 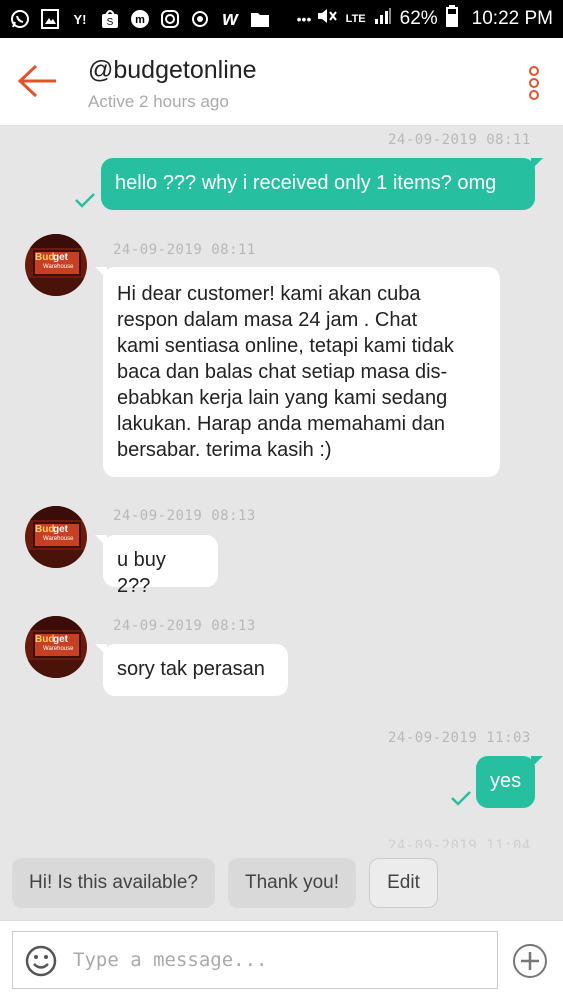 I want to click on edit-quick-replies-button: Edit, so click(x=403, y=883).